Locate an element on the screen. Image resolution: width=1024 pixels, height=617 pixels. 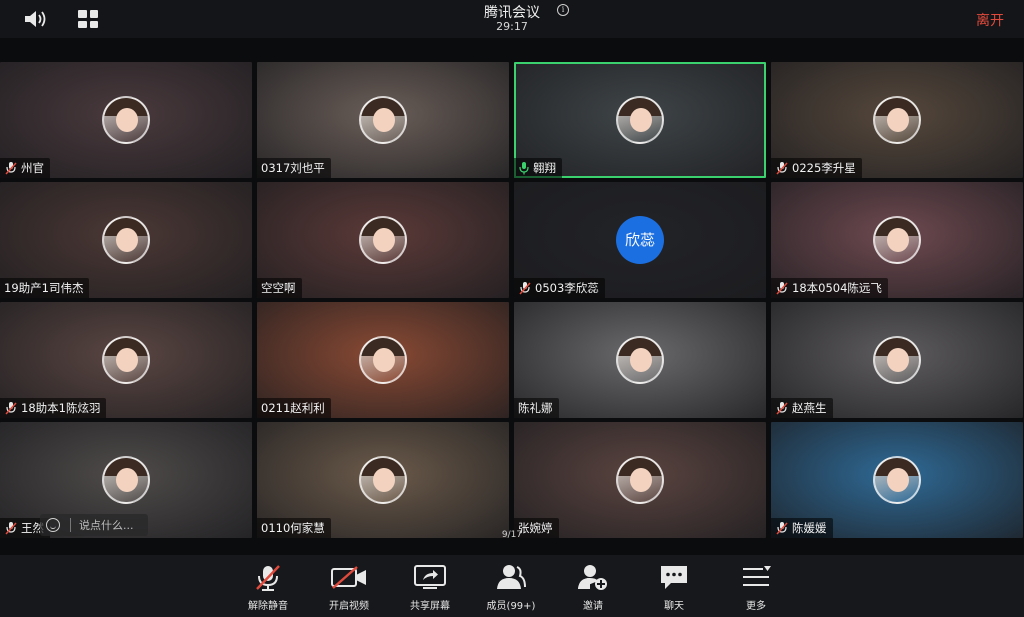
members-label: 成员(99+) is located at coordinates (511, 606).